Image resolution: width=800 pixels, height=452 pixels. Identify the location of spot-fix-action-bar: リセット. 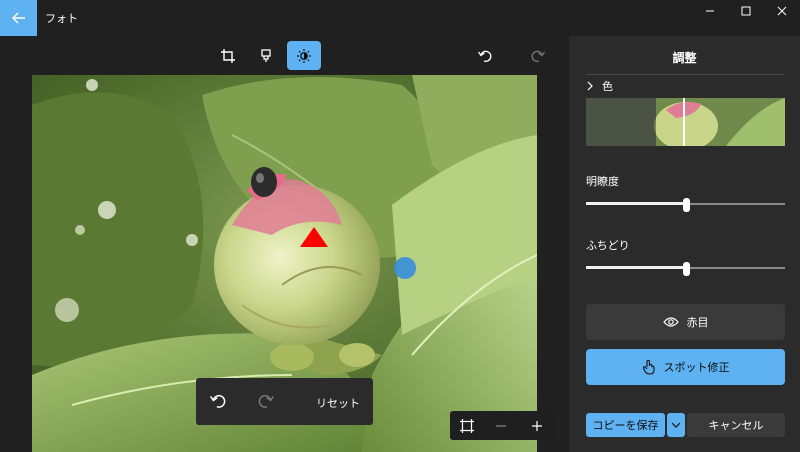
(284, 401).